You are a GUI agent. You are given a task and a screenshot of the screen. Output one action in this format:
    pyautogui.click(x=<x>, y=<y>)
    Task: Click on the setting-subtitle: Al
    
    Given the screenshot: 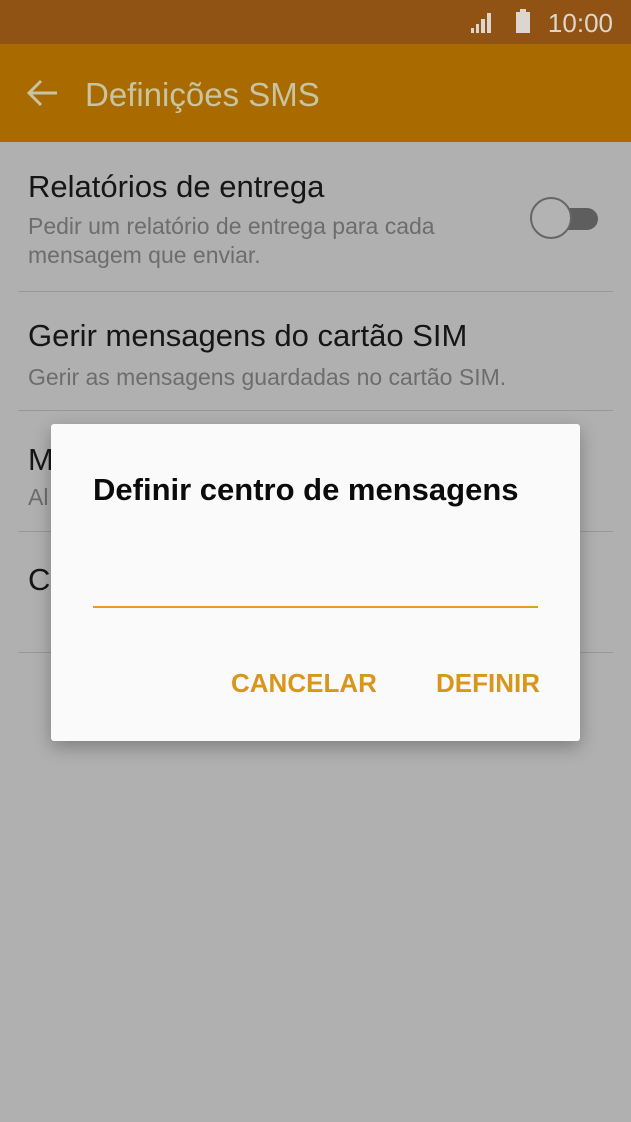 What is the action you would take?
    pyautogui.click(x=38, y=497)
    